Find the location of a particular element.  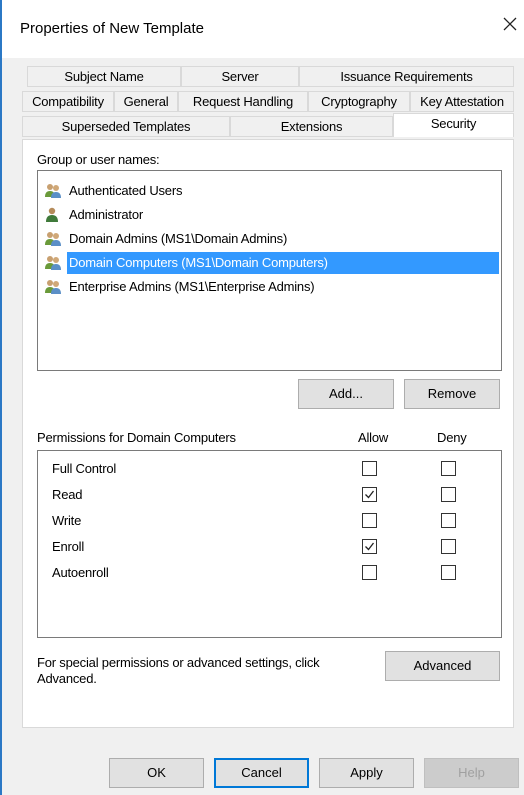

list-item-selected: Domain Computers (MS1\Domain Computers) is located at coordinates (272, 263).